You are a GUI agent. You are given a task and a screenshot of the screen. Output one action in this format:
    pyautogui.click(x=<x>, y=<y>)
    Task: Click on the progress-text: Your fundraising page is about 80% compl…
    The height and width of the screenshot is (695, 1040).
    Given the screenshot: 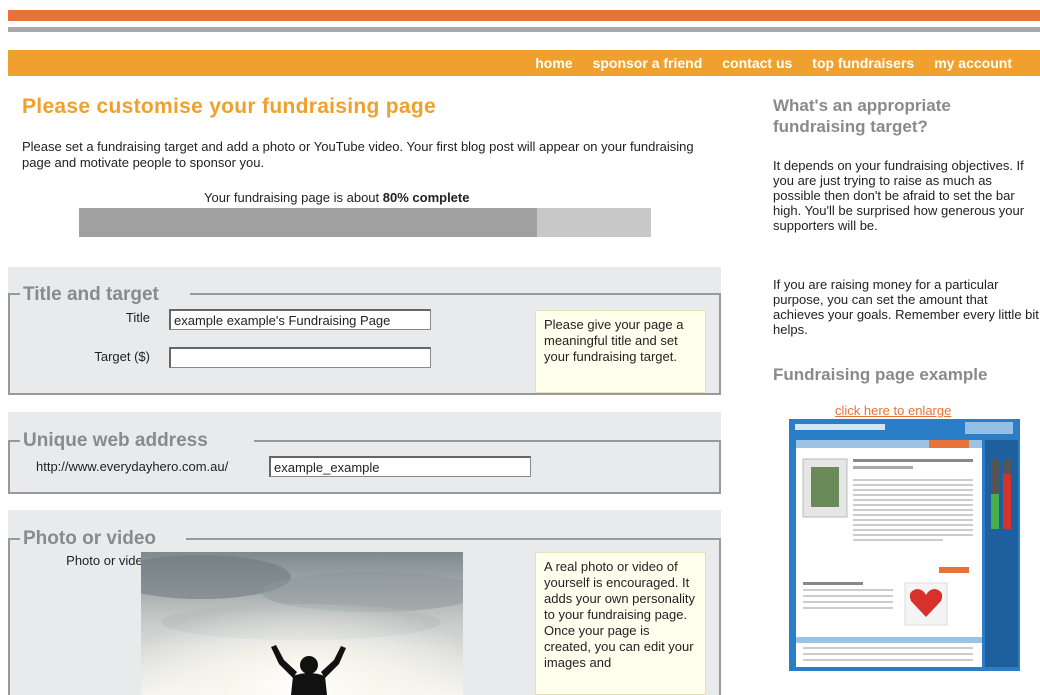 What is the action you would take?
    pyautogui.click(x=336, y=197)
    